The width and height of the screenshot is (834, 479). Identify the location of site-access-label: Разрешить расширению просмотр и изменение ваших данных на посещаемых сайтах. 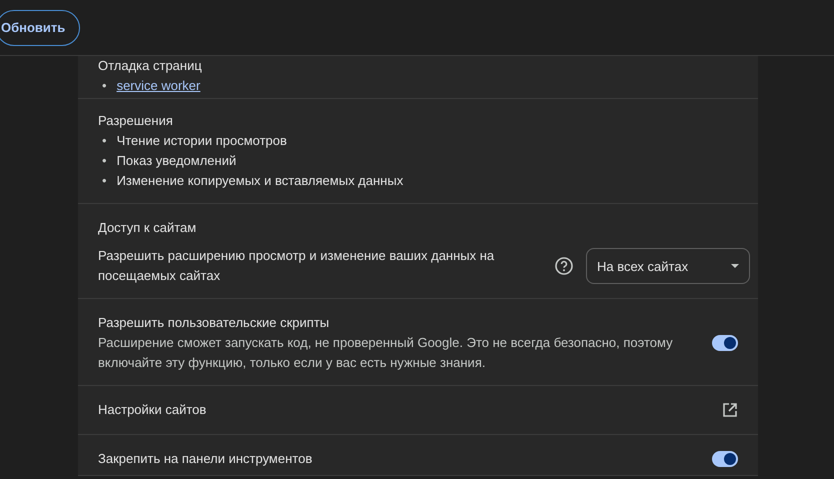
(297, 266).